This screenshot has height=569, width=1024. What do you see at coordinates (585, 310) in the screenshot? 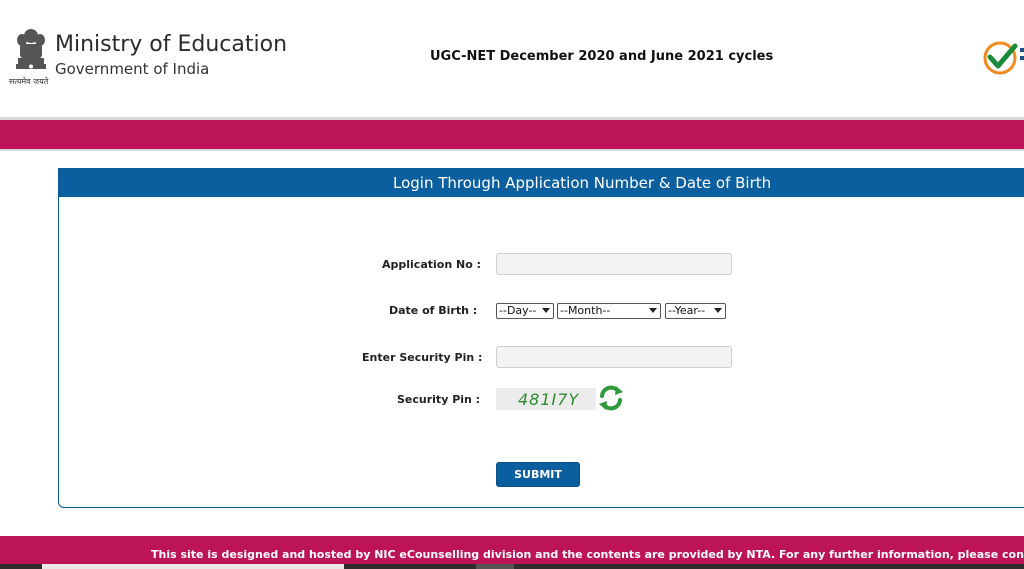
I see `dob-month-value: --Month--` at bounding box center [585, 310].